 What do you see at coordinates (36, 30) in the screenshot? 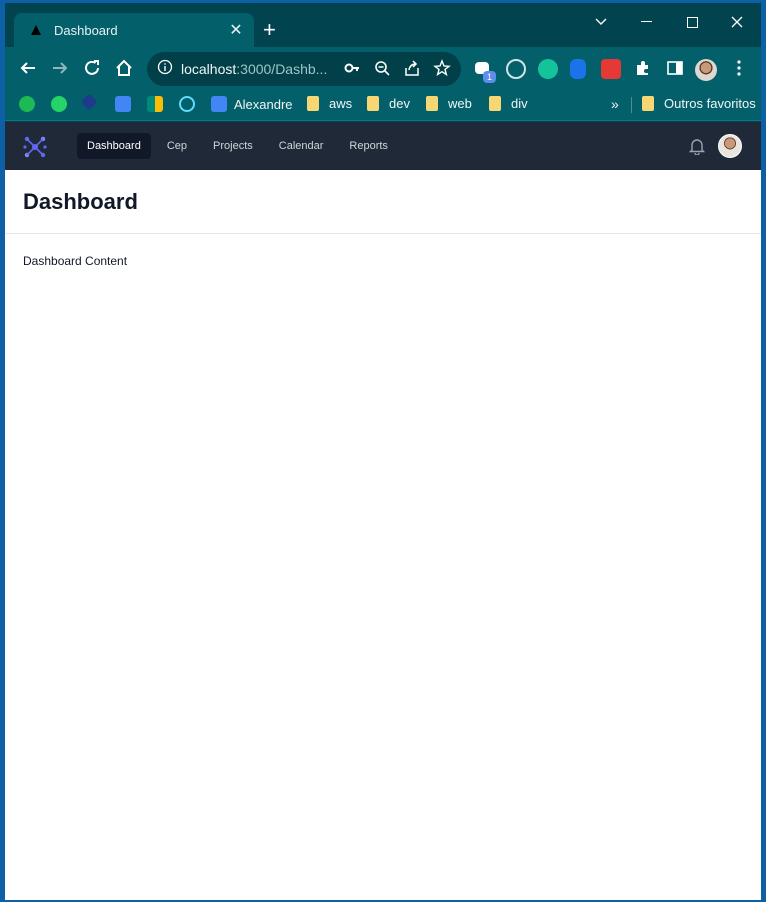
I see `vercel-triangle-icon` at bounding box center [36, 30].